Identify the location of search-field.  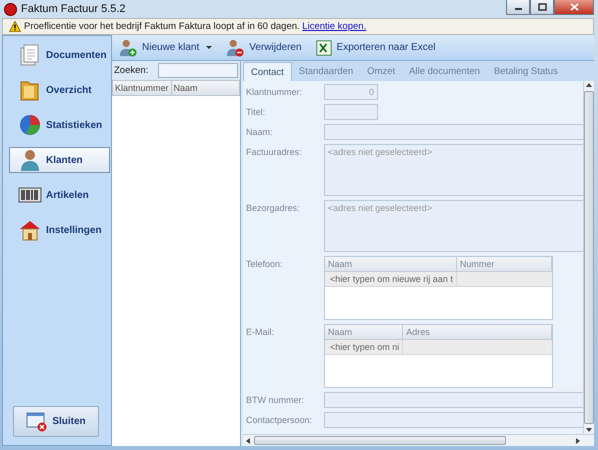
(198, 70).